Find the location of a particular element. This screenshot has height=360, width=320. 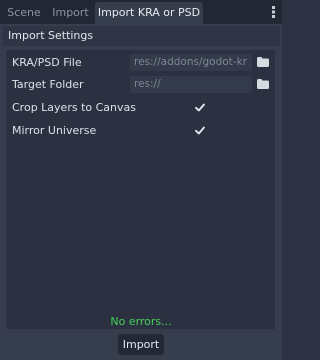

crop-layers-checkbox is located at coordinates (200, 107).